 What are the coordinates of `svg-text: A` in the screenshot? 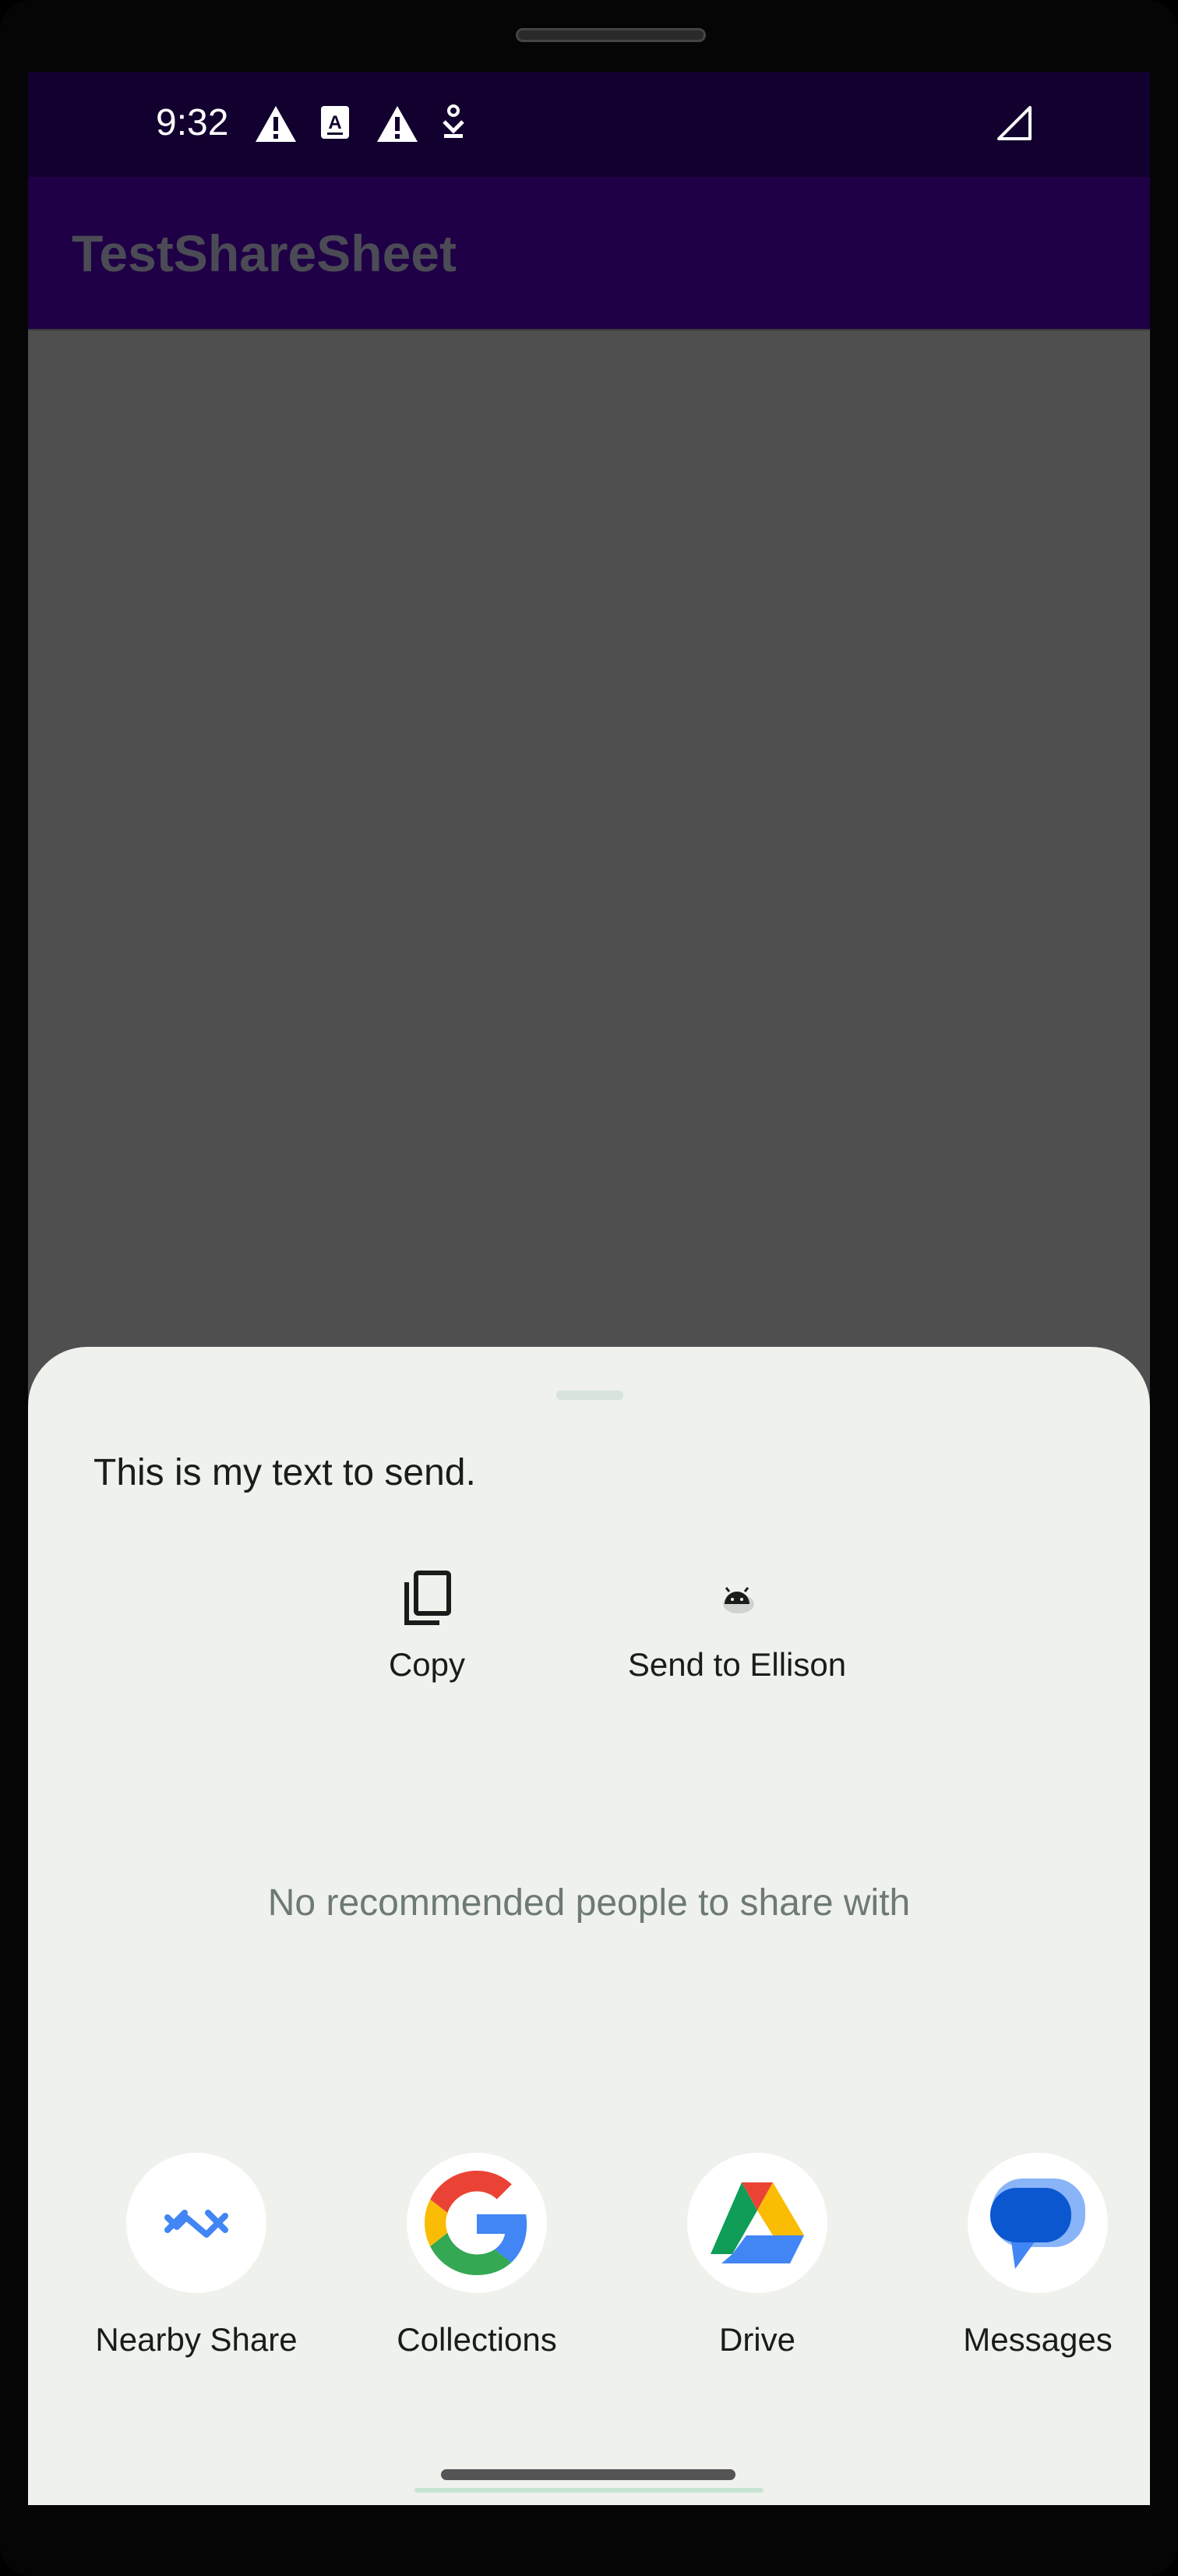 It's located at (334, 122).